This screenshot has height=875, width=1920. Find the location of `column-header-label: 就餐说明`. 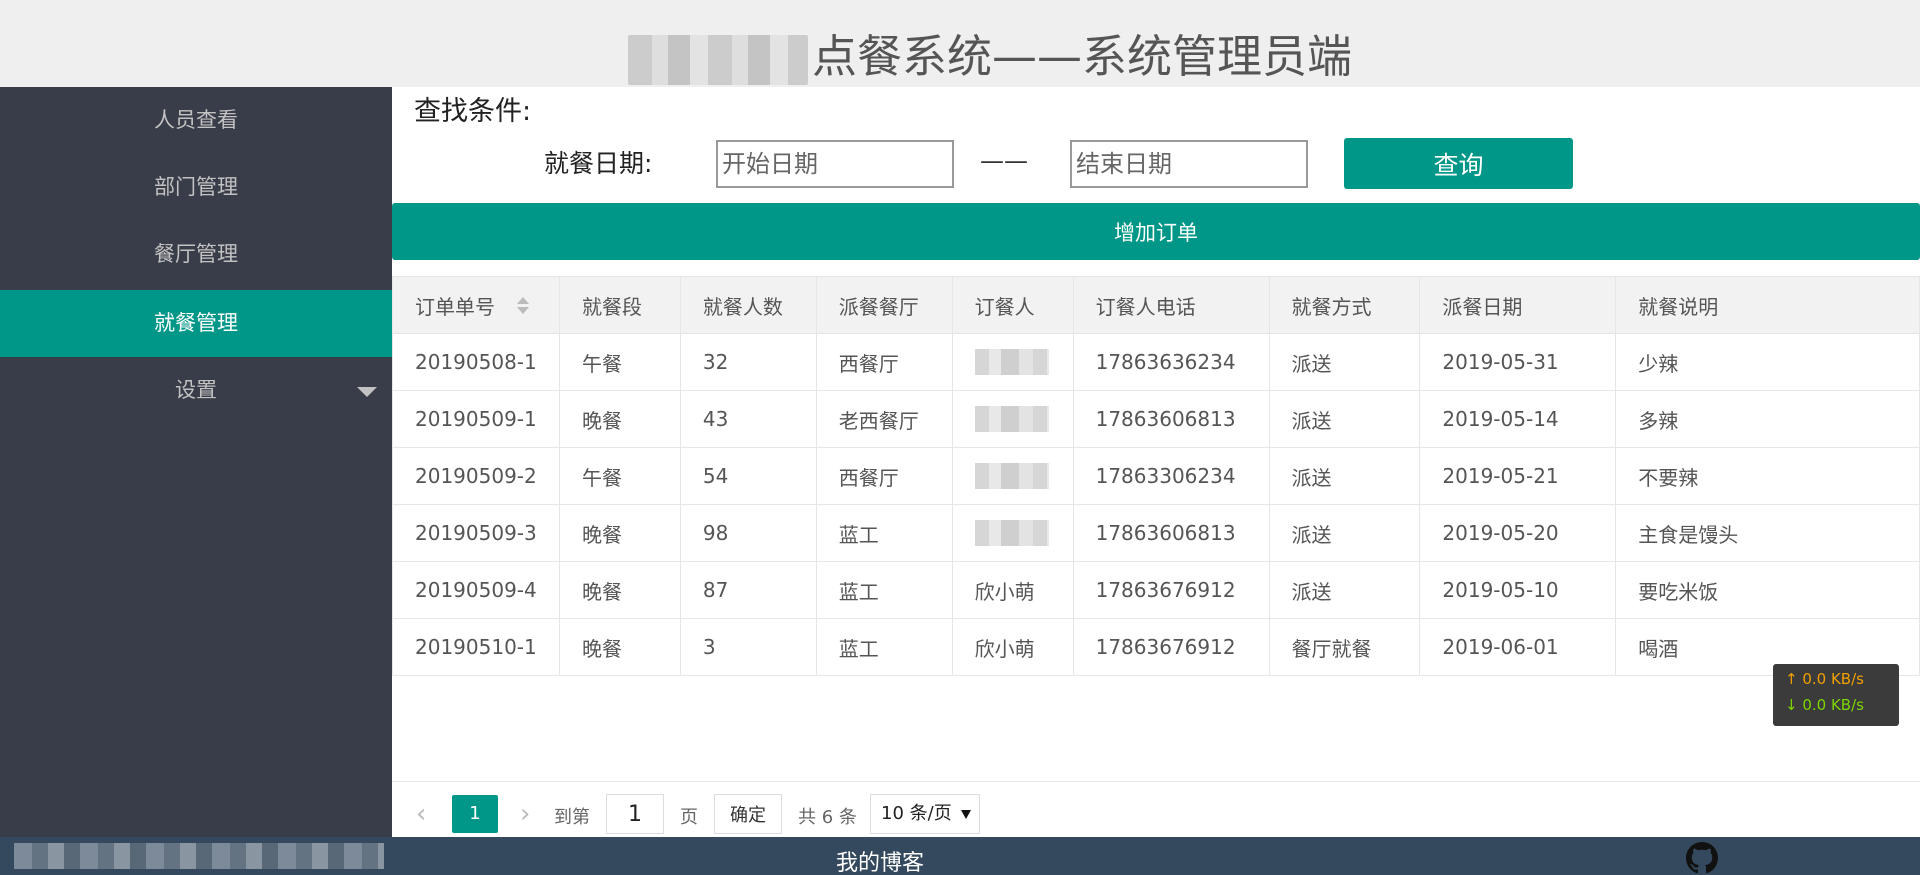

column-header-label: 就餐说明 is located at coordinates (1678, 306).